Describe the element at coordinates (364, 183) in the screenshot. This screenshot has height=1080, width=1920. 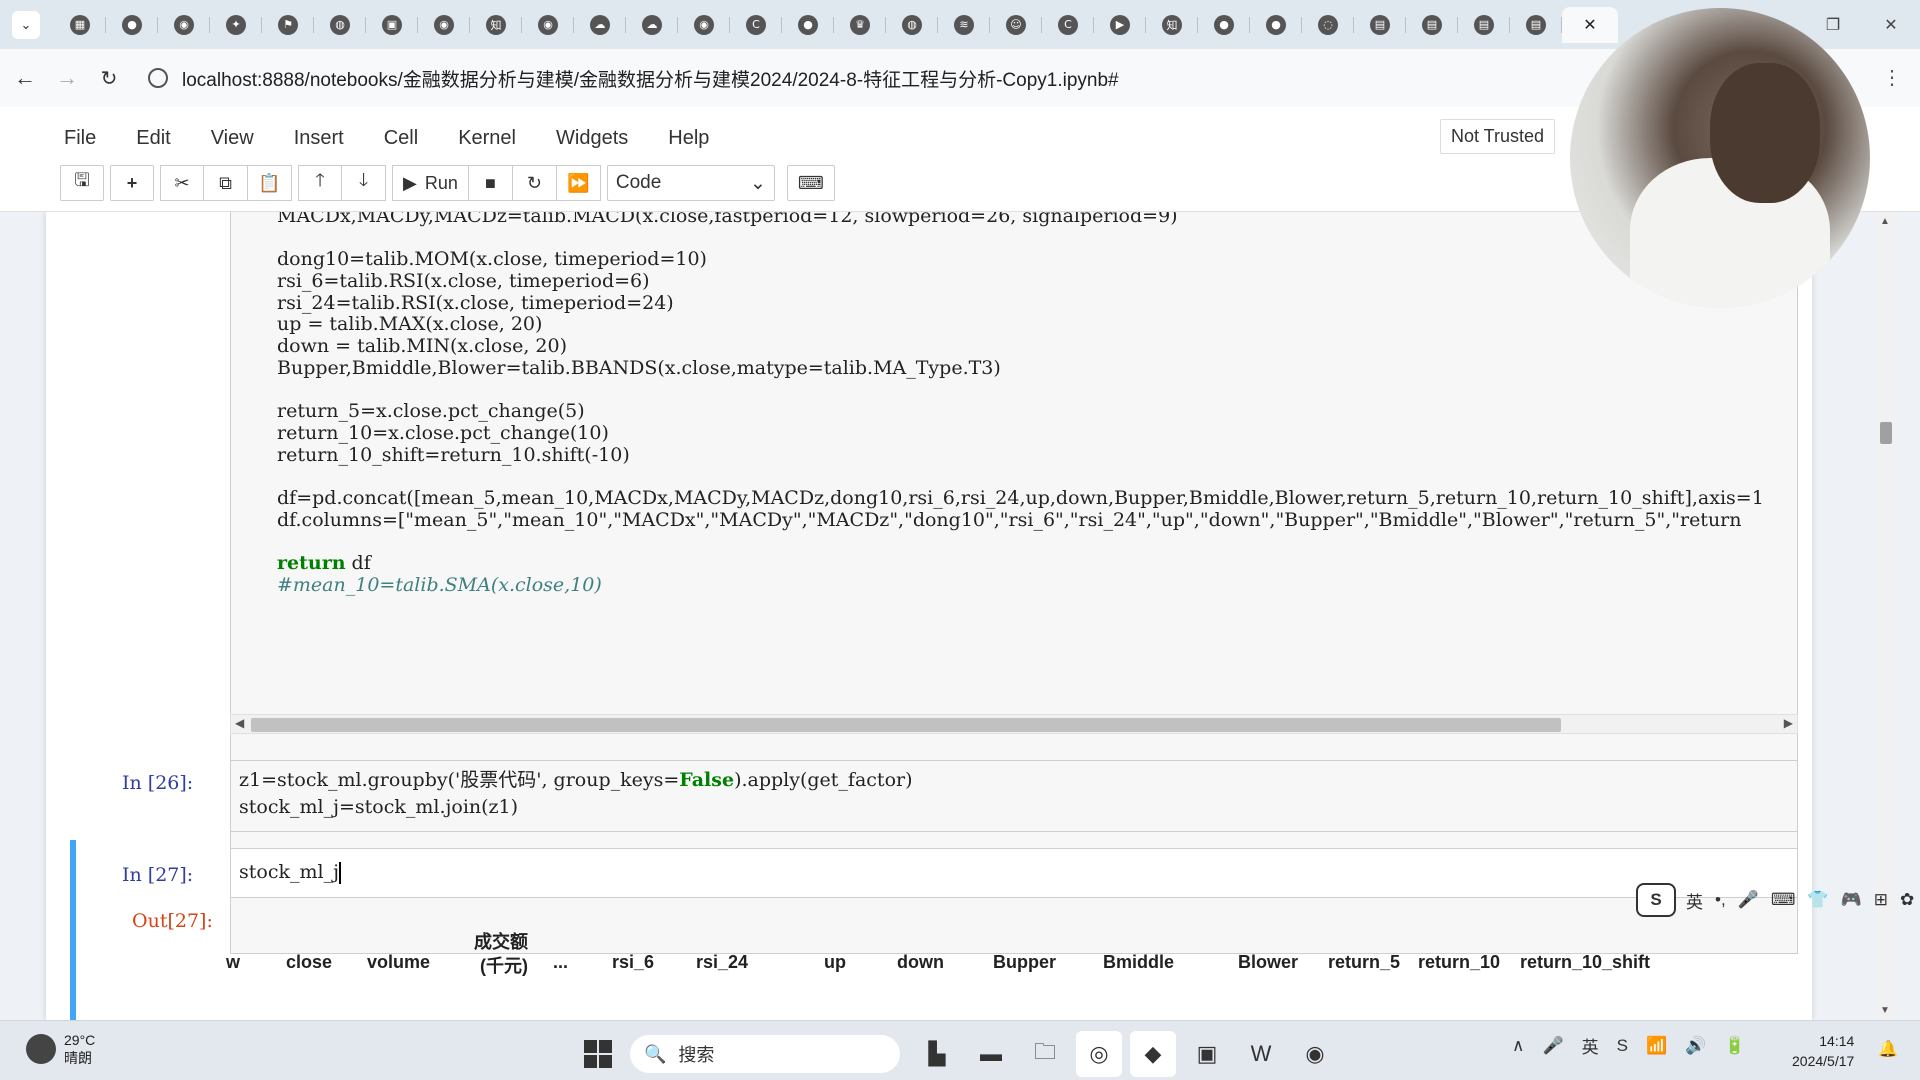
I see `move-down-button: 🡓` at that location.